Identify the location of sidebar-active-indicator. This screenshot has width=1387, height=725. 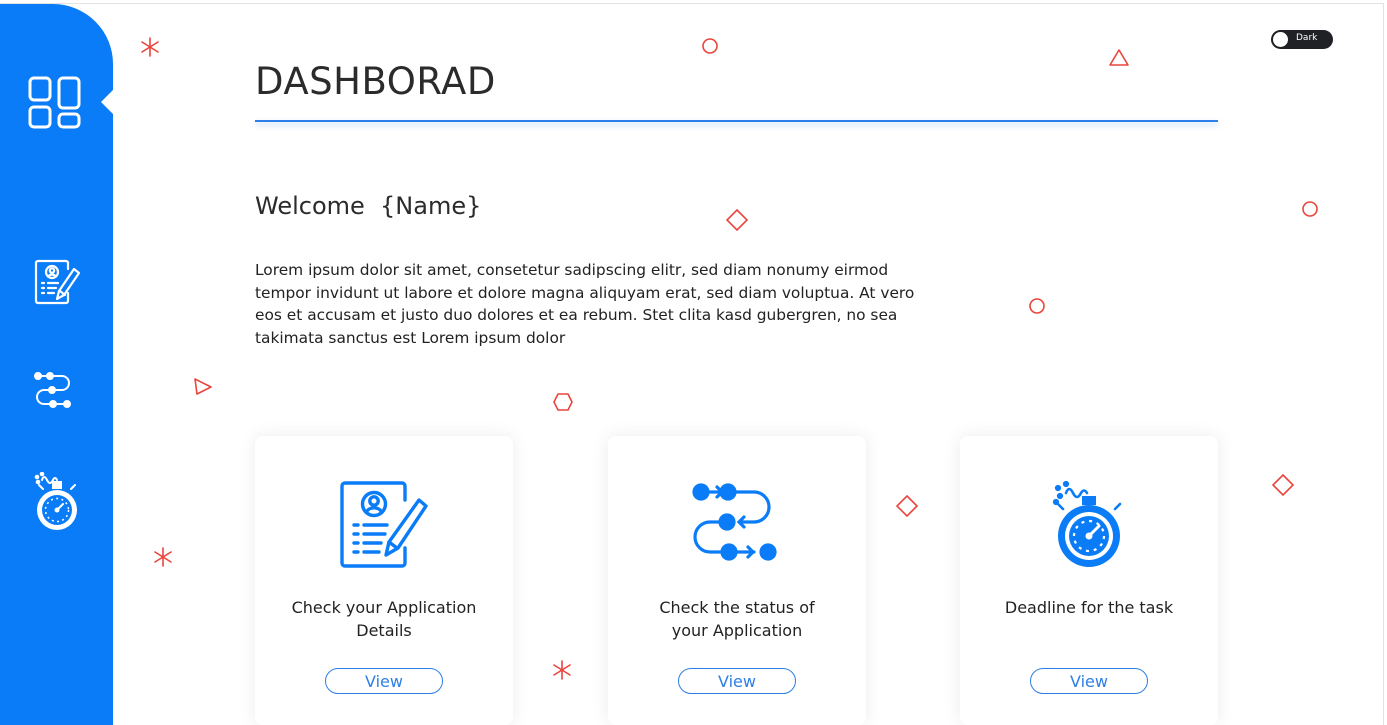
(107, 102).